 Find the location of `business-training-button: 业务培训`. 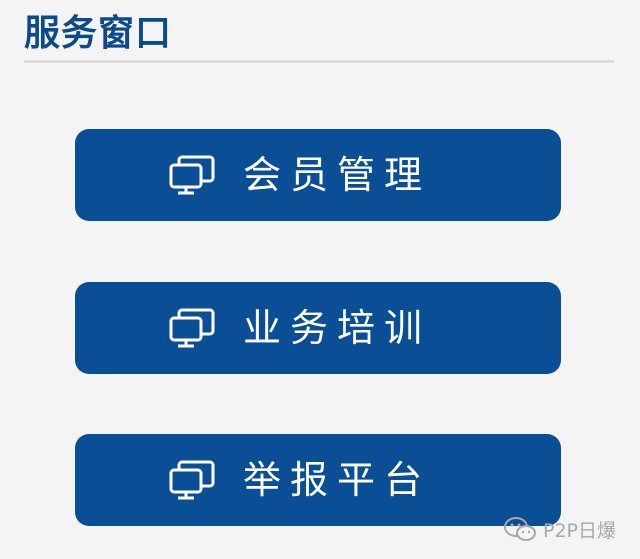

business-training-button: 业务培训 is located at coordinates (318, 328).